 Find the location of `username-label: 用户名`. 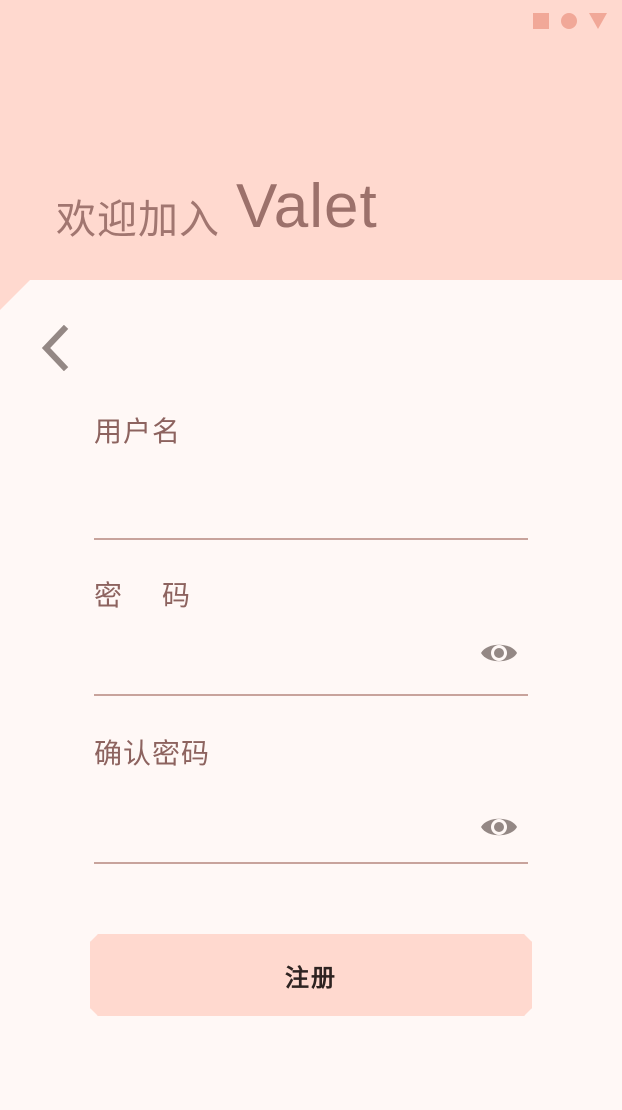

username-label: 用户名 is located at coordinates (138, 431).